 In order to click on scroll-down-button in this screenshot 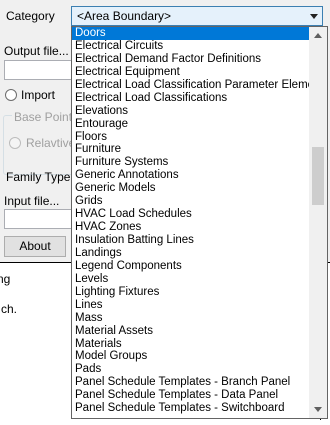, I will do `click(318, 409)`.